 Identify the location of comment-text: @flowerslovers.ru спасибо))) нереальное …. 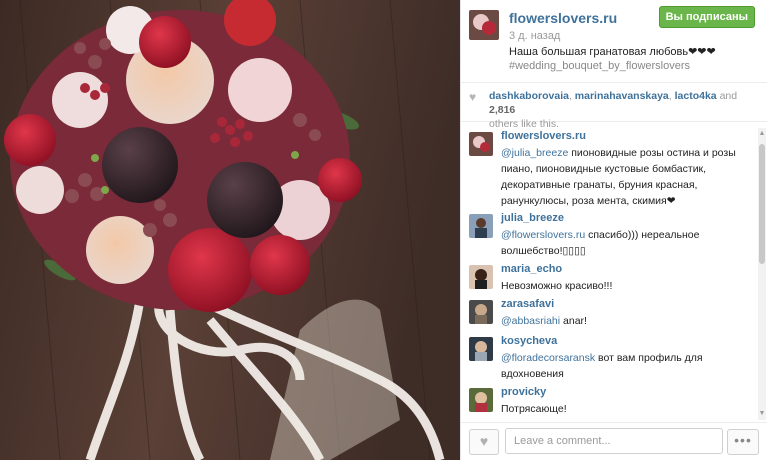
(623, 243).